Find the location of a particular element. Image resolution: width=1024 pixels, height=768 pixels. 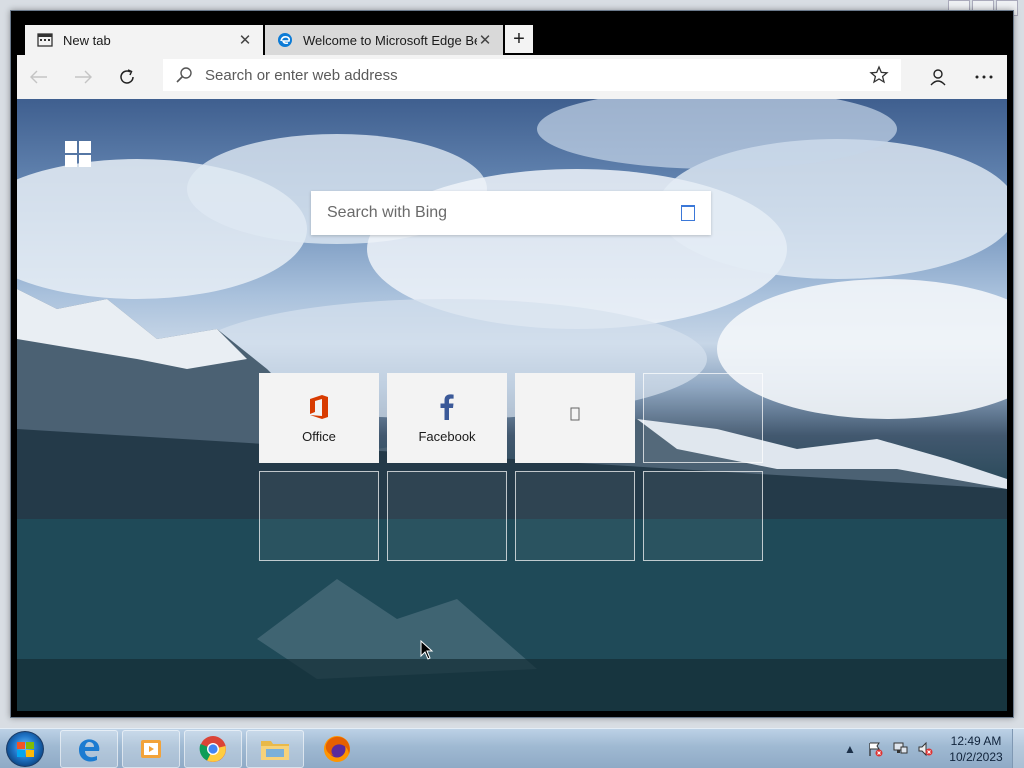

clock-date: 10/2/2023 is located at coordinates (976, 757).